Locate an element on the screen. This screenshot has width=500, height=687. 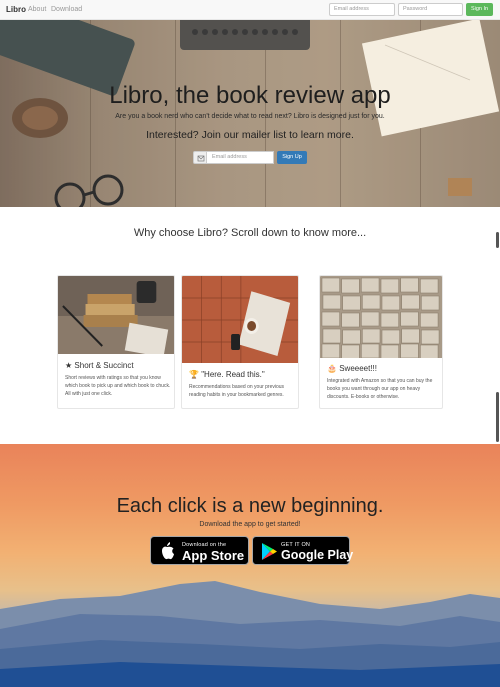
apple-icon is located at coordinates (168, 551).